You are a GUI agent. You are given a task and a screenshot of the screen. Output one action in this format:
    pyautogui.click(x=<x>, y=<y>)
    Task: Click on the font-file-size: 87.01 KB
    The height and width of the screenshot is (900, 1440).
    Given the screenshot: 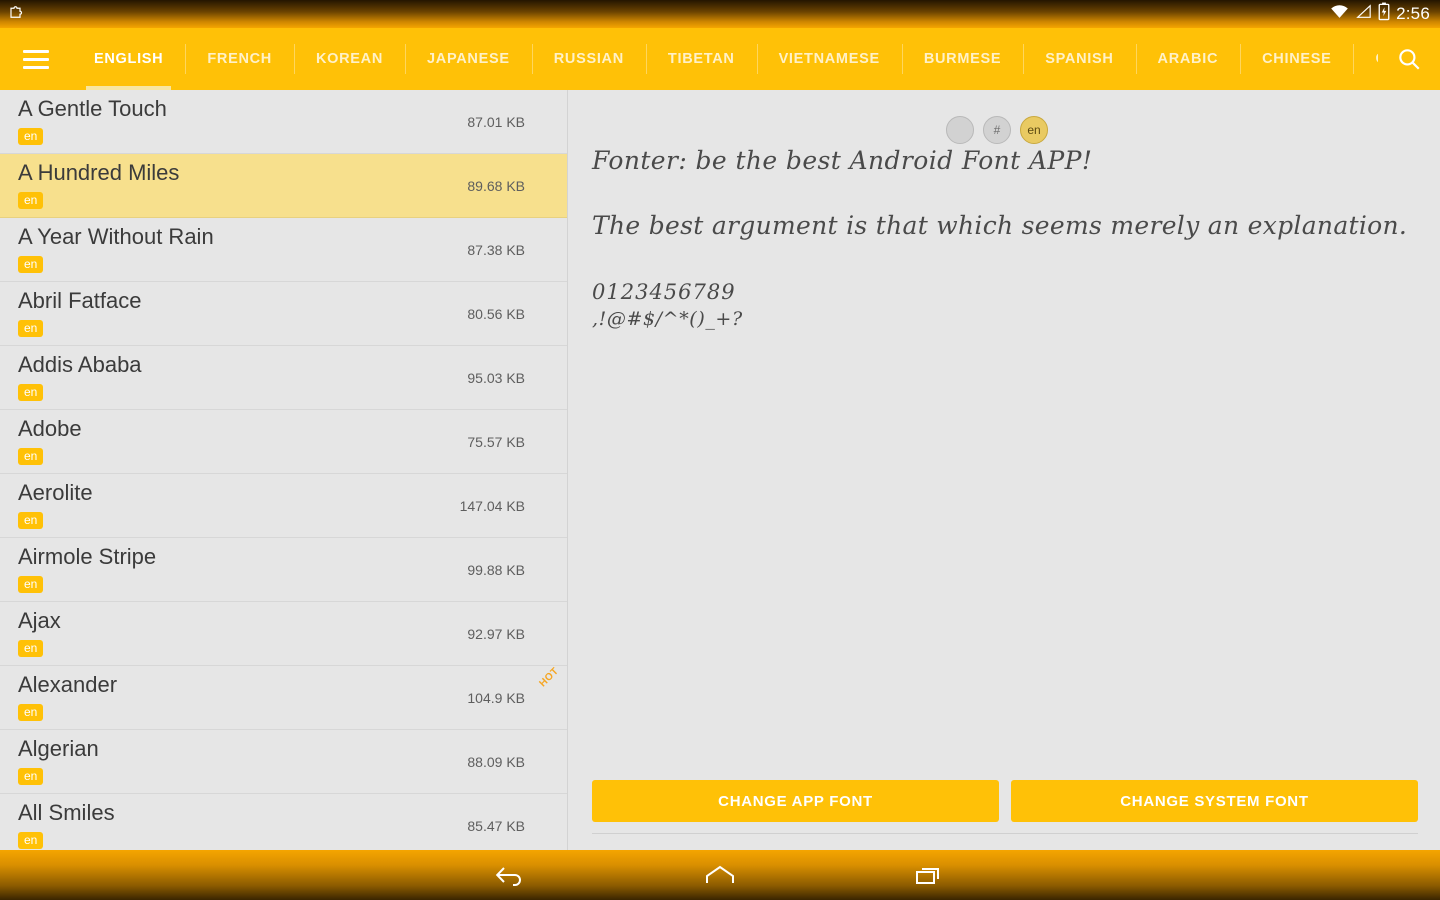 What is the action you would take?
    pyautogui.click(x=496, y=122)
    